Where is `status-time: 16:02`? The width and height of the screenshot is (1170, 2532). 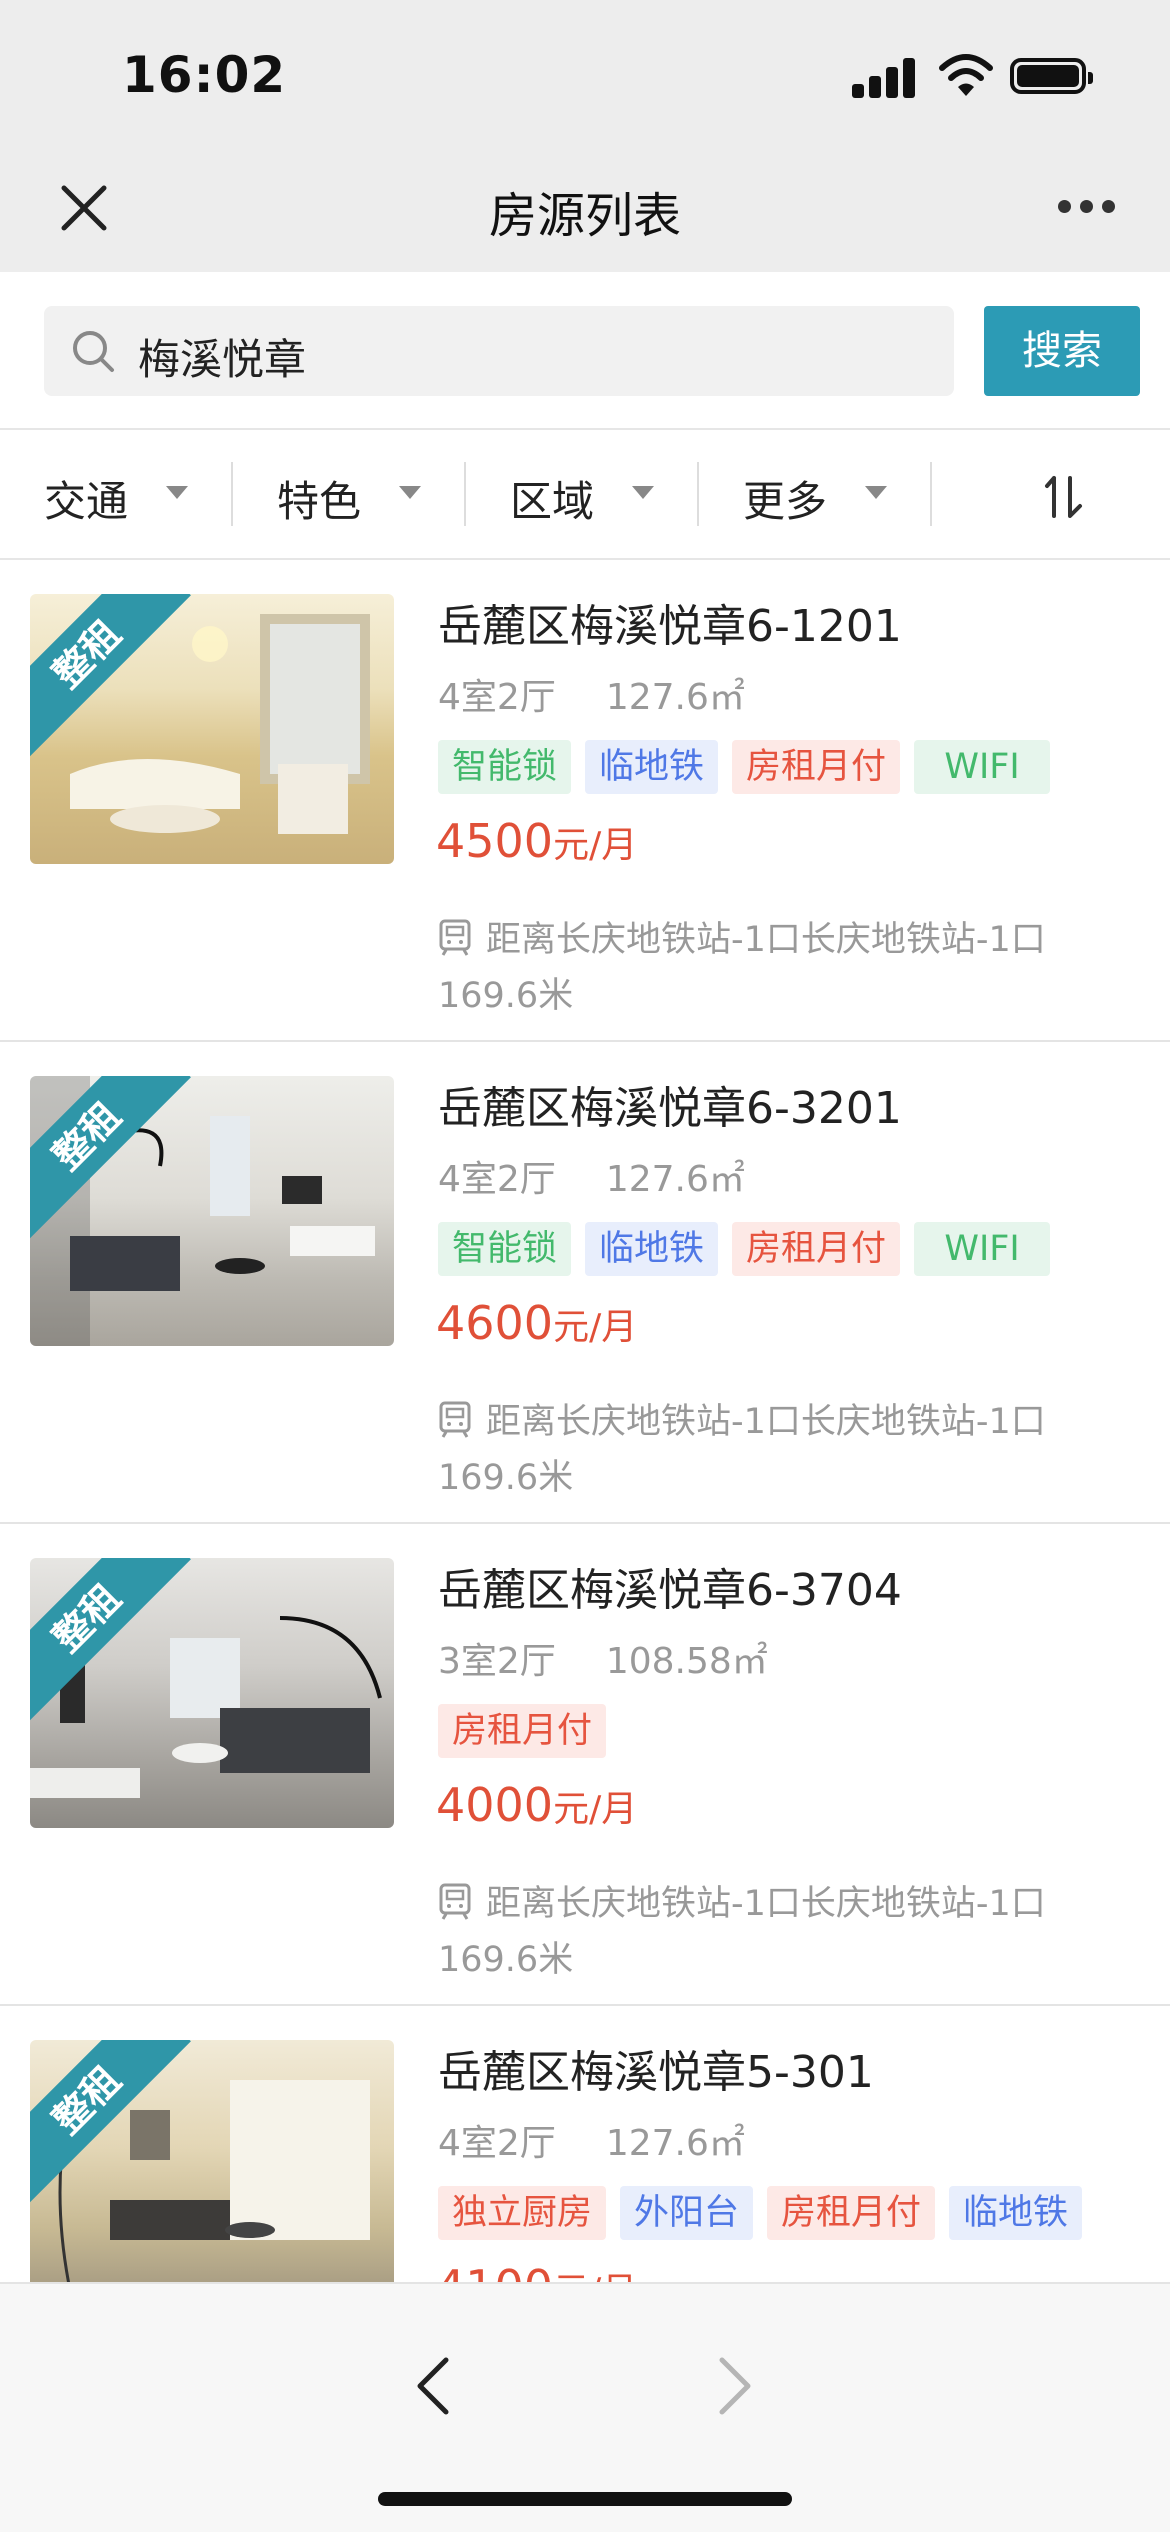
status-time: 16:02 is located at coordinates (204, 75).